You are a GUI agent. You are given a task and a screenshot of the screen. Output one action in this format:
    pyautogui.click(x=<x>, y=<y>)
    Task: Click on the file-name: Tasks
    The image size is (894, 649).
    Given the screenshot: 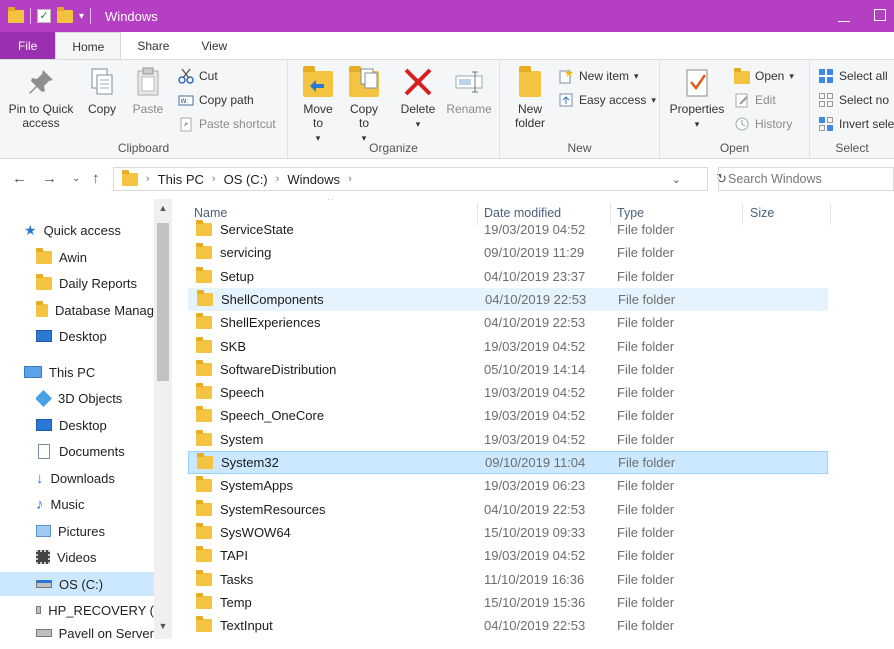 What is the action you would take?
    pyautogui.click(x=237, y=579)
    